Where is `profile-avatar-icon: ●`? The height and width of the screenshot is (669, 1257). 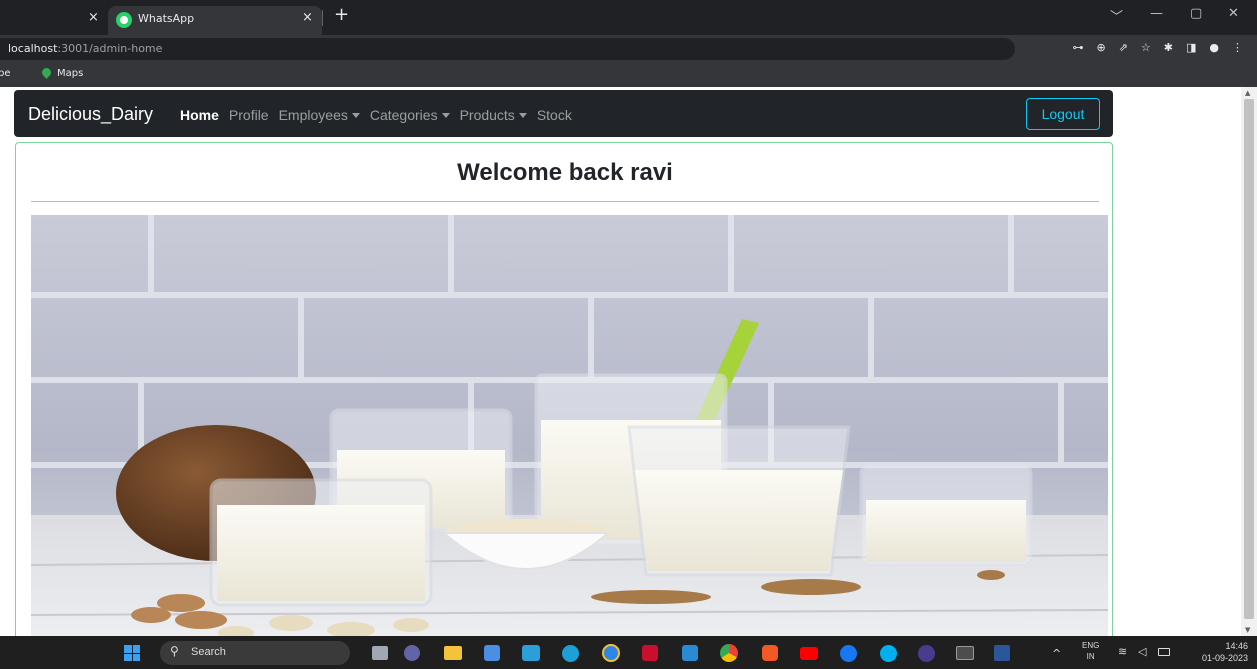
profile-avatar-icon: ● is located at coordinates (1214, 47).